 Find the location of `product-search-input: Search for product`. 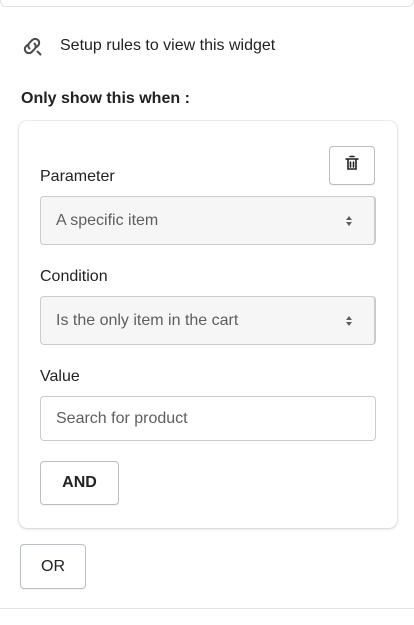

product-search-input: Search for product is located at coordinates (208, 418).